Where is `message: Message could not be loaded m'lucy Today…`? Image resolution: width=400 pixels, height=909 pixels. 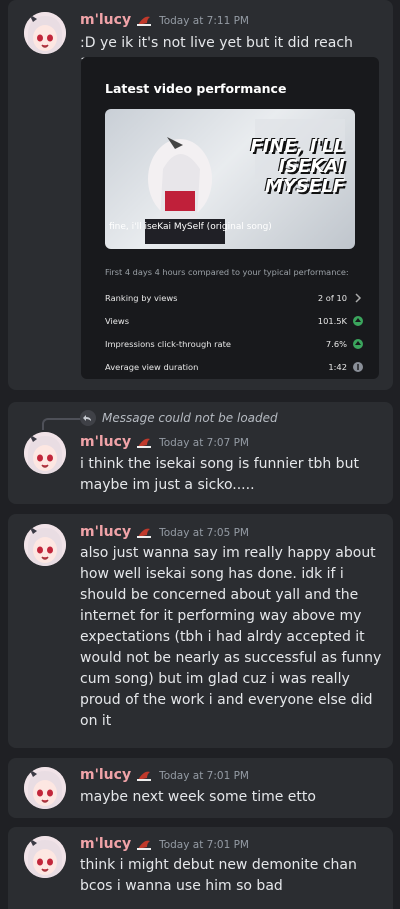
message: Message could not be loaded m'lucy Today… is located at coordinates (200, 453).